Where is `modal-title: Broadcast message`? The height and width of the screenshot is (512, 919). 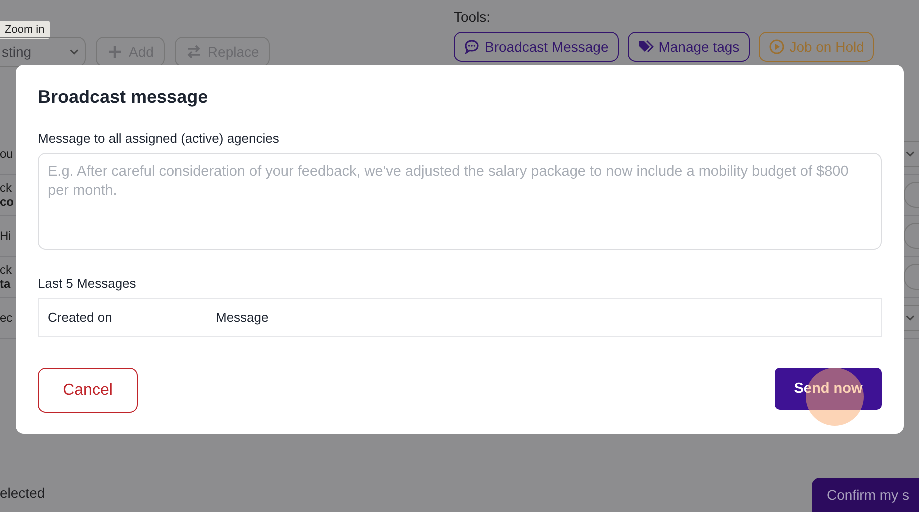 modal-title: Broadcast message is located at coordinates (124, 97).